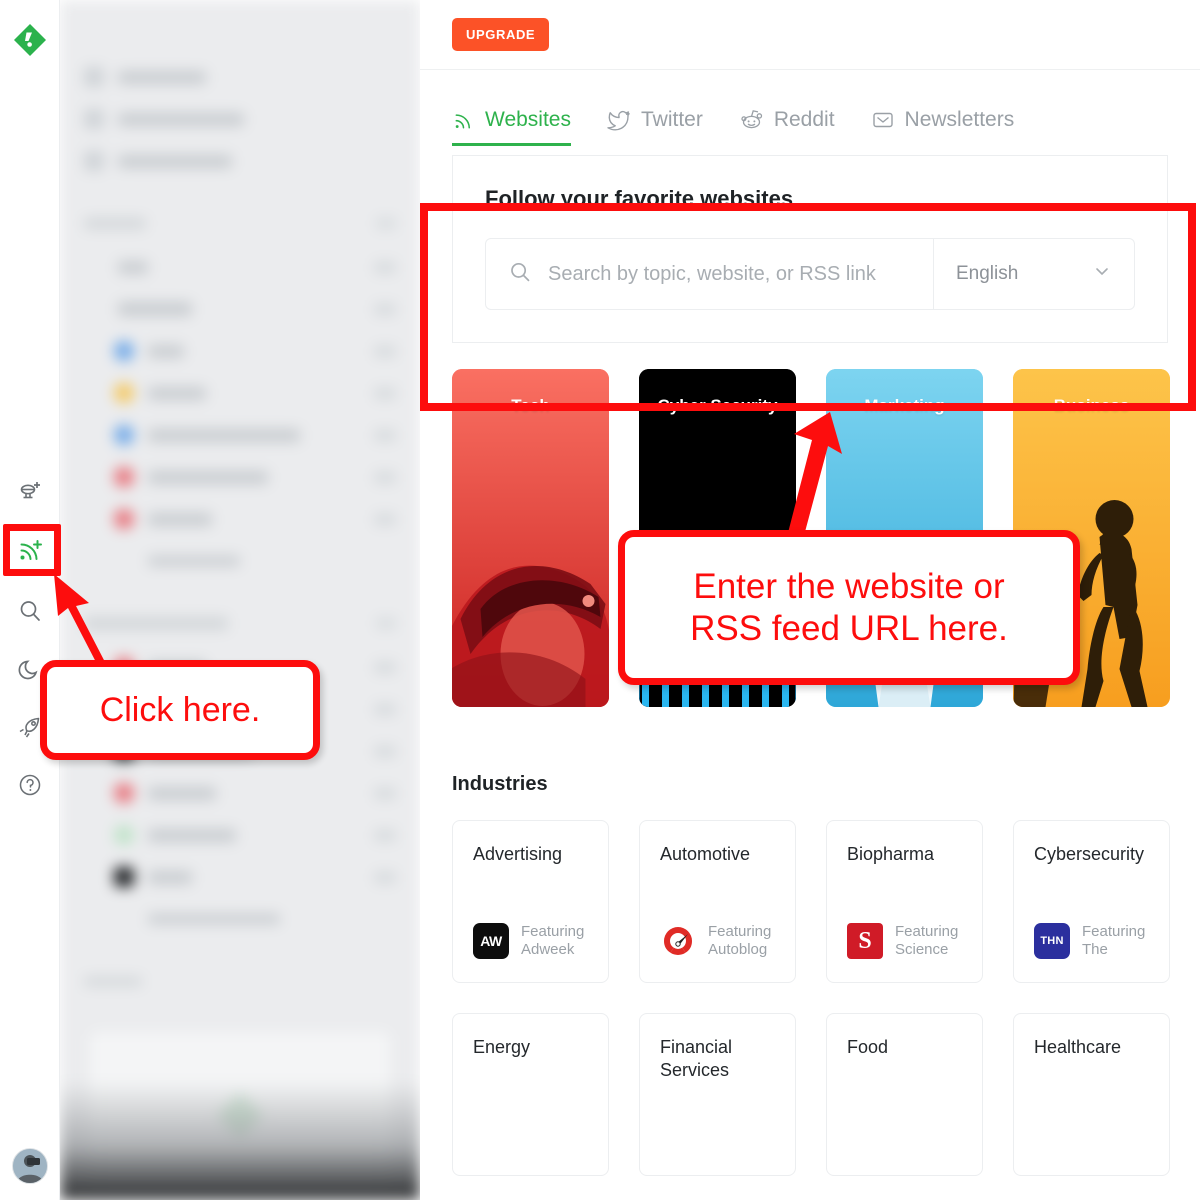  What do you see at coordinates (904, 901) in the screenshot?
I see `industry-card-biopharma: Biopharma S Featuring Science` at bounding box center [904, 901].